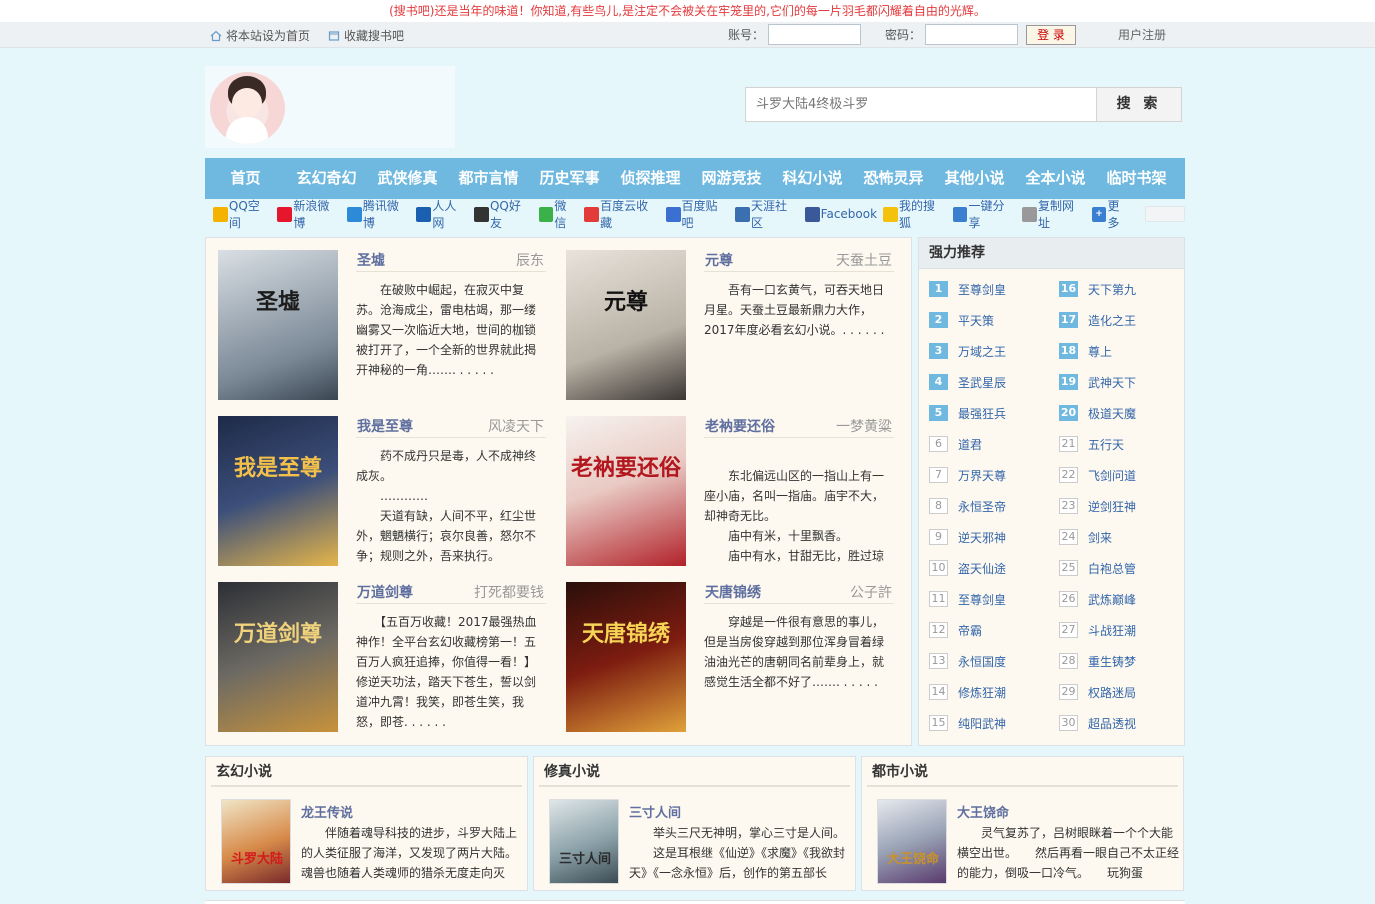 This screenshot has width=1375, height=904. I want to click on book-cover-image: 我是至尊, so click(278, 491).